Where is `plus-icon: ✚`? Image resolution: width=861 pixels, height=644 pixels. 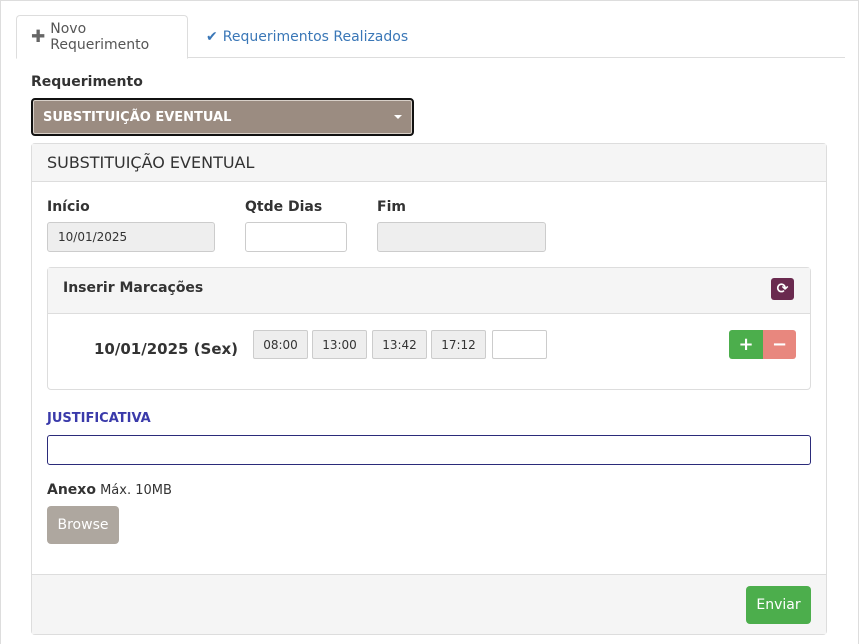
plus-icon: ✚ is located at coordinates (38, 37).